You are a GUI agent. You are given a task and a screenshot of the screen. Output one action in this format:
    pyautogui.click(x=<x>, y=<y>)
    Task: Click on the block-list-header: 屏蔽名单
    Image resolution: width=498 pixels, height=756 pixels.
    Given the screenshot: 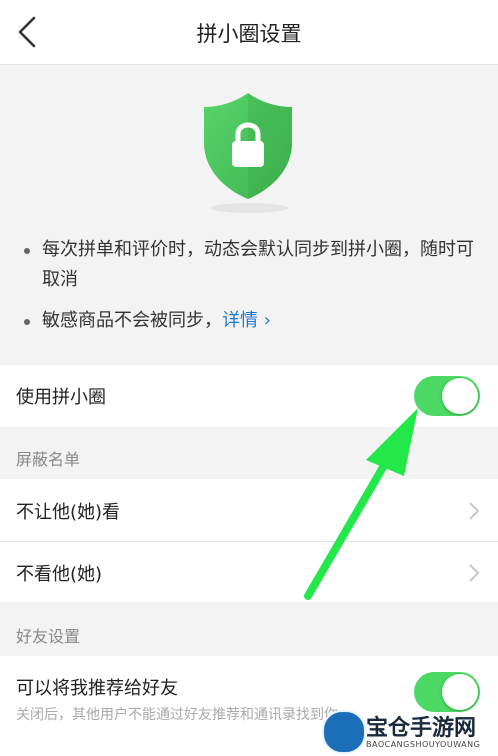 What is the action you would take?
    pyautogui.click(x=48, y=459)
    